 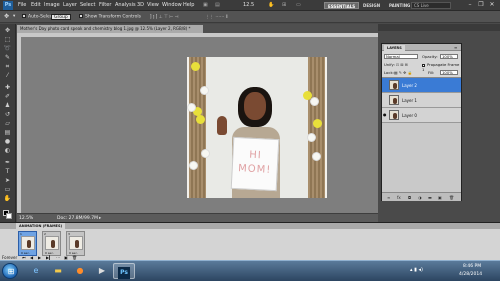 What do you see at coordinates (7, 75) in the screenshot?
I see `eyedropper-tool-icon: ⁄` at bounding box center [7, 75].